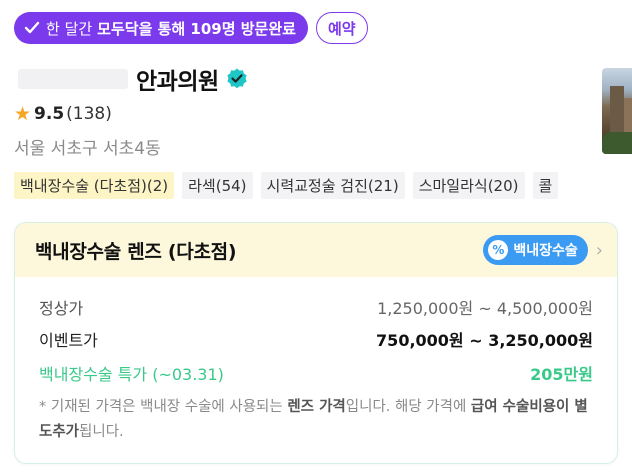  I want to click on category-pill: % 백내장수술, so click(535, 250).